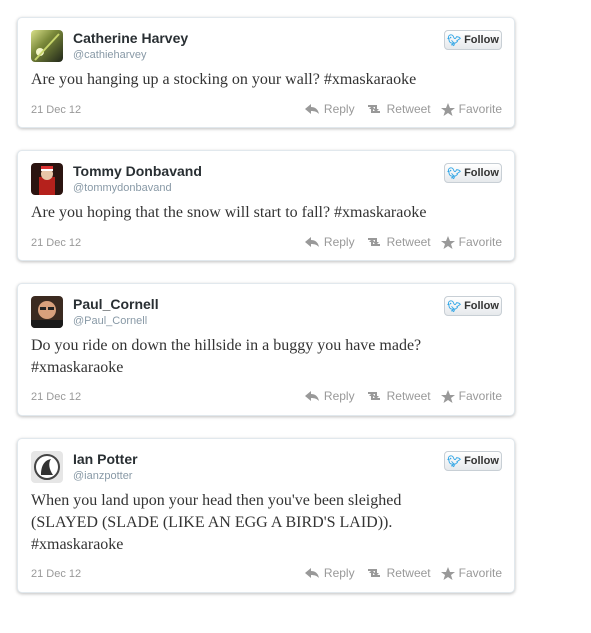 The image size is (591, 633). What do you see at coordinates (110, 55) in the screenshot?
I see `user-handle: @cathieharvey` at bounding box center [110, 55].